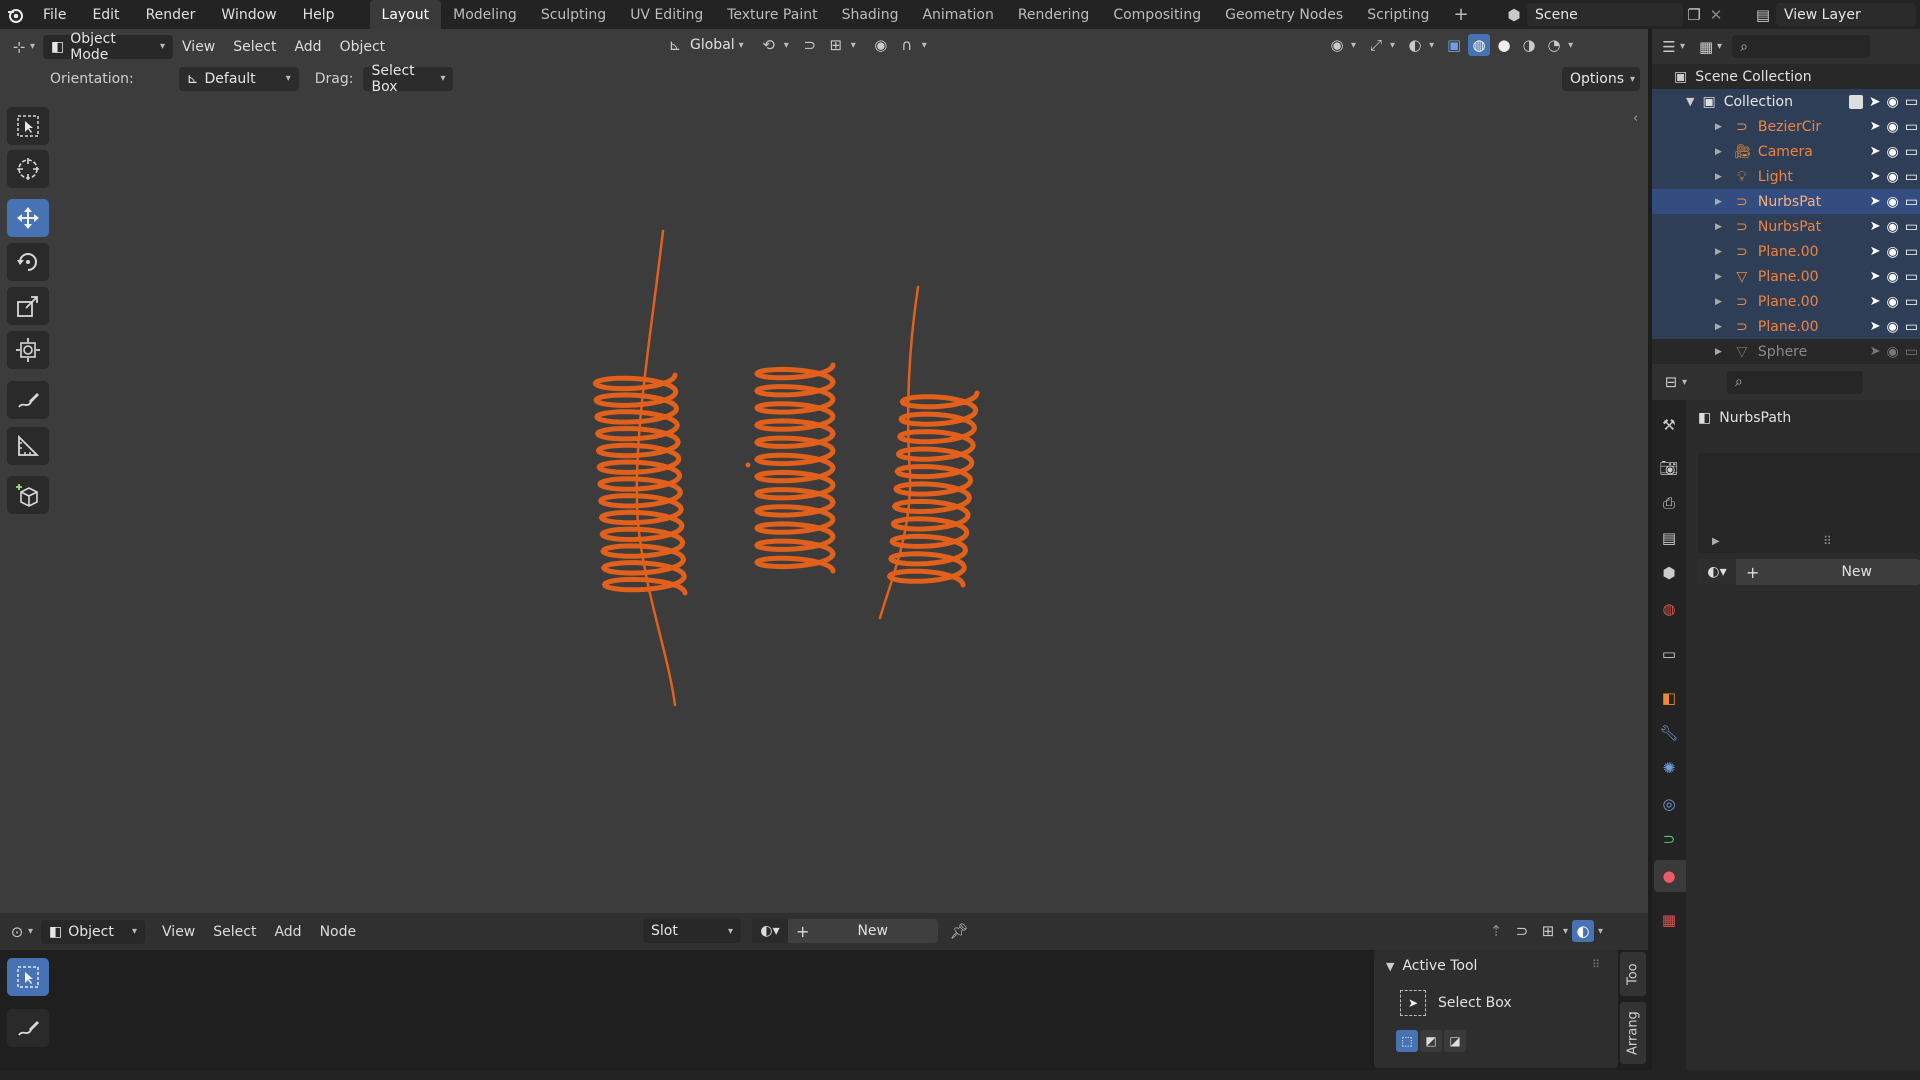  What do you see at coordinates (1529, 45) in the screenshot?
I see `material-shading-icon: ◑` at bounding box center [1529, 45].